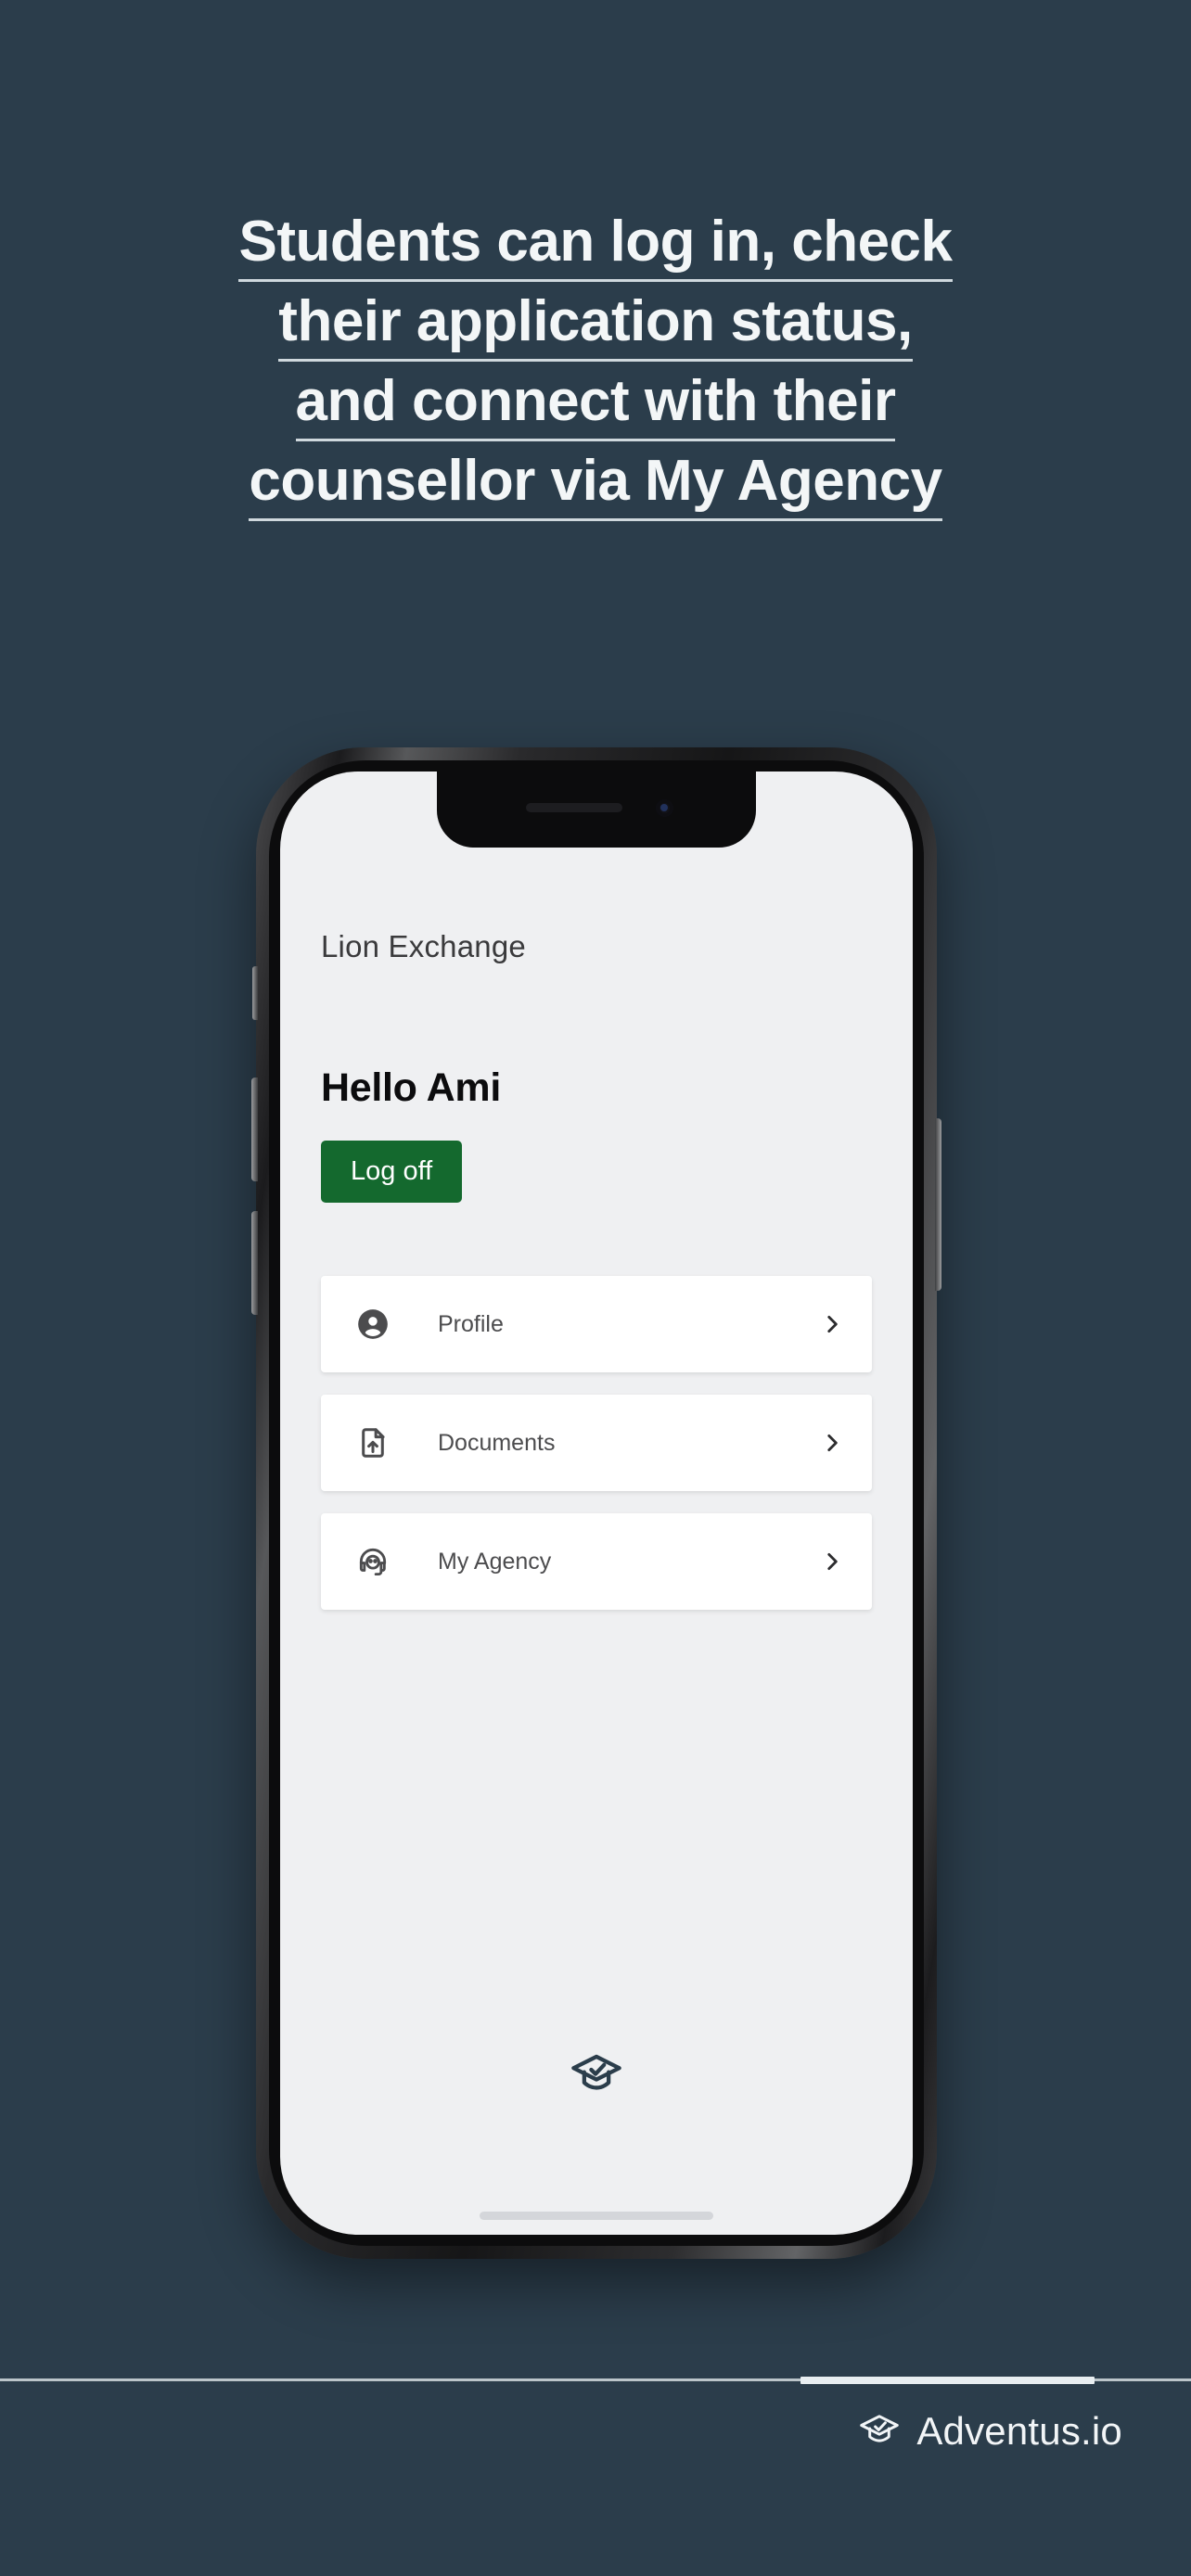  I want to click on headline-line-4: counsellor via My Agency, so click(595, 481).